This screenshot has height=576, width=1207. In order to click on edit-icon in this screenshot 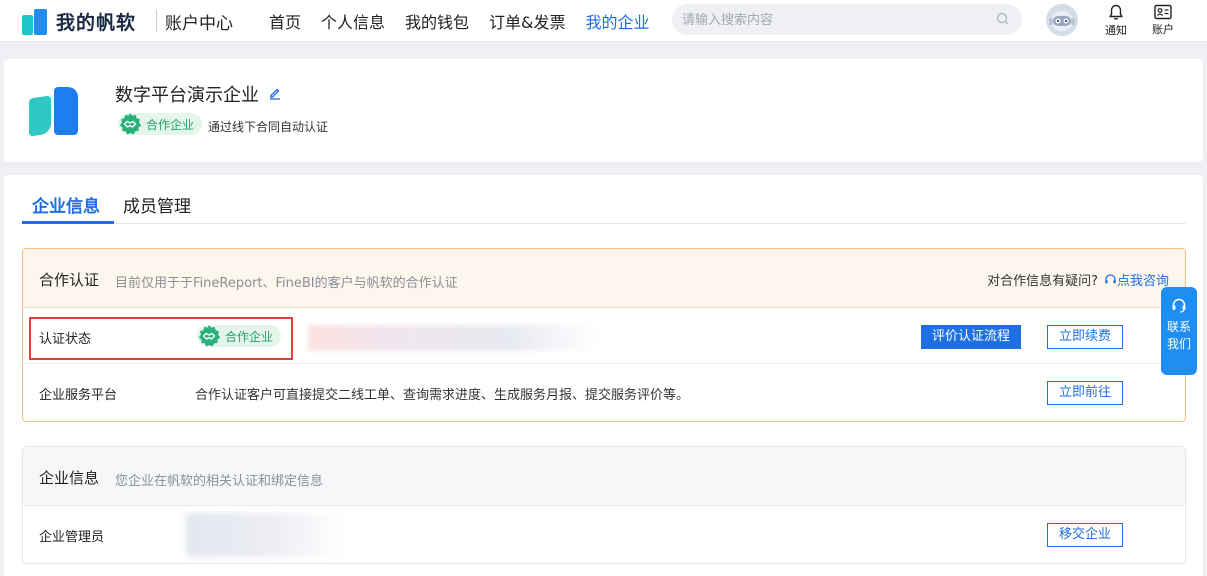, I will do `click(275, 93)`.